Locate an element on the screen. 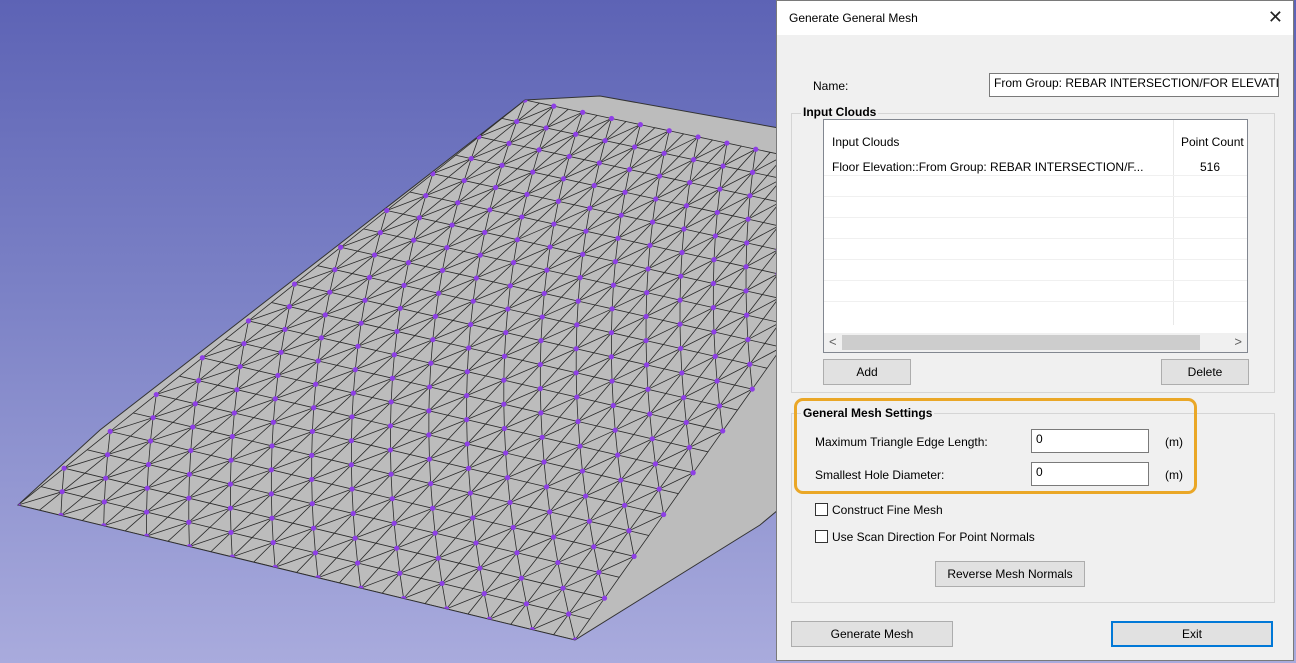  scroll-left-icon: < is located at coordinates (833, 341).